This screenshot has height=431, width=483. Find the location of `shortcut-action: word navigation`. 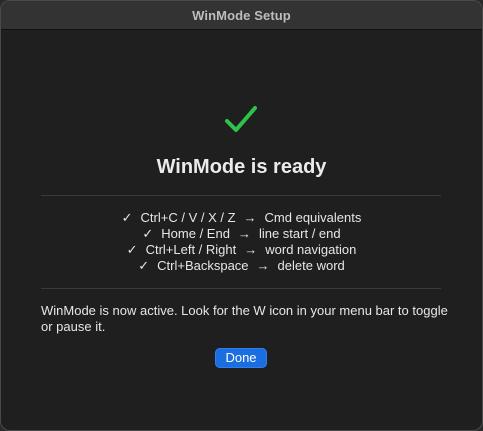

shortcut-action: word navigation is located at coordinates (311, 249).